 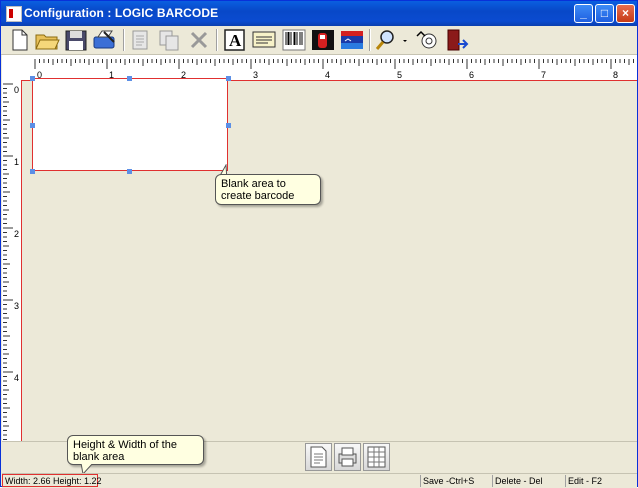 I want to click on close-button: ×, so click(x=625, y=13).